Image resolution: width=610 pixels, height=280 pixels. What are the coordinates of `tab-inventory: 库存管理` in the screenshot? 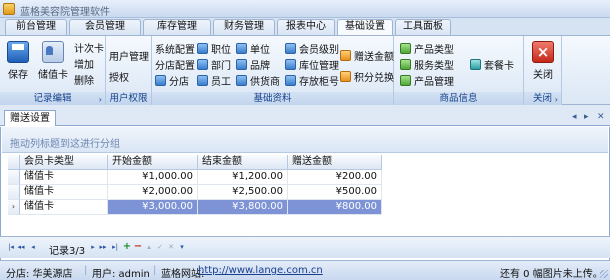 It's located at (177, 27).